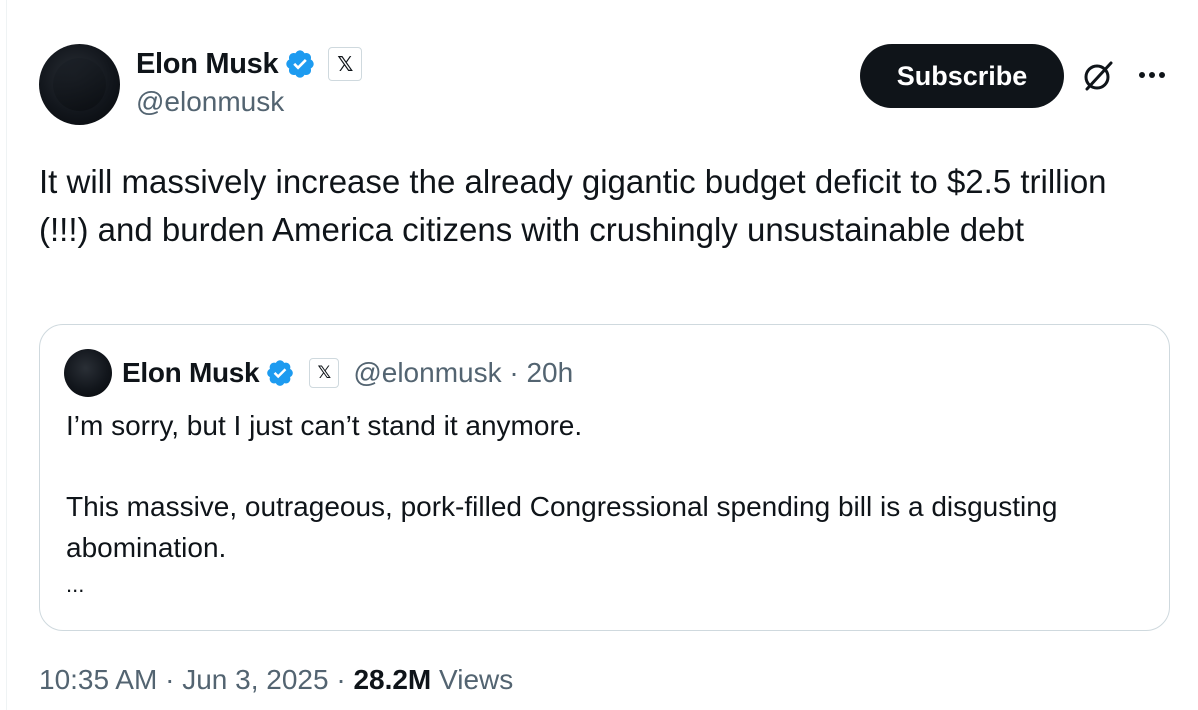 This screenshot has height=710, width=1198. Describe the element at coordinates (6, 355) in the screenshot. I see `left-divider` at that location.